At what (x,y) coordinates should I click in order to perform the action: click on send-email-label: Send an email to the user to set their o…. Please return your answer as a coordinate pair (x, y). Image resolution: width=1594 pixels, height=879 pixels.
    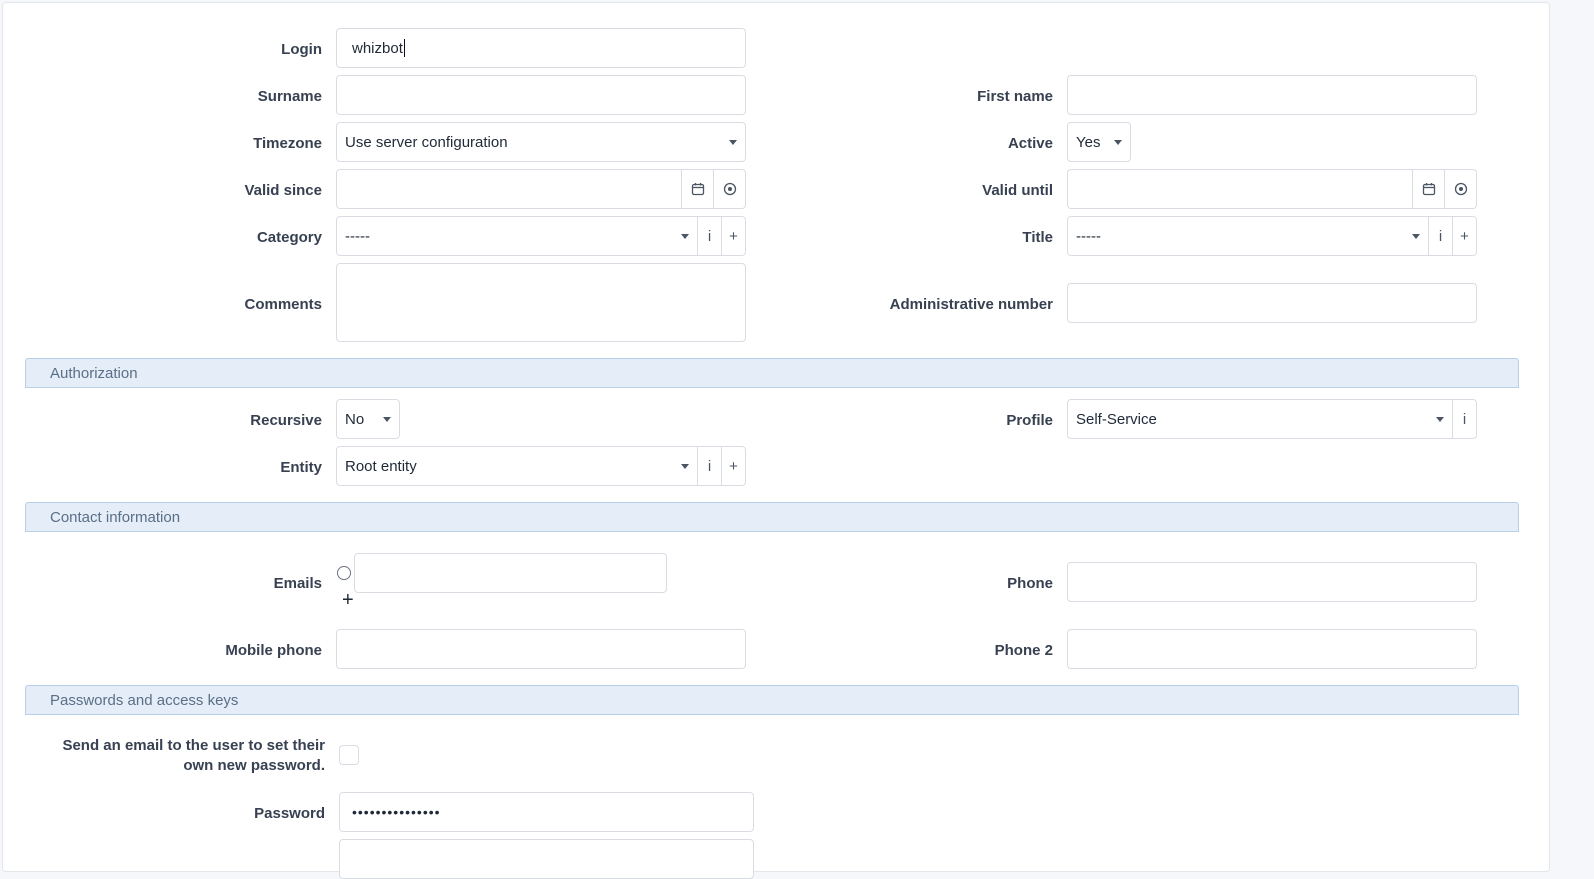
    Looking at the image, I should click on (193, 755).